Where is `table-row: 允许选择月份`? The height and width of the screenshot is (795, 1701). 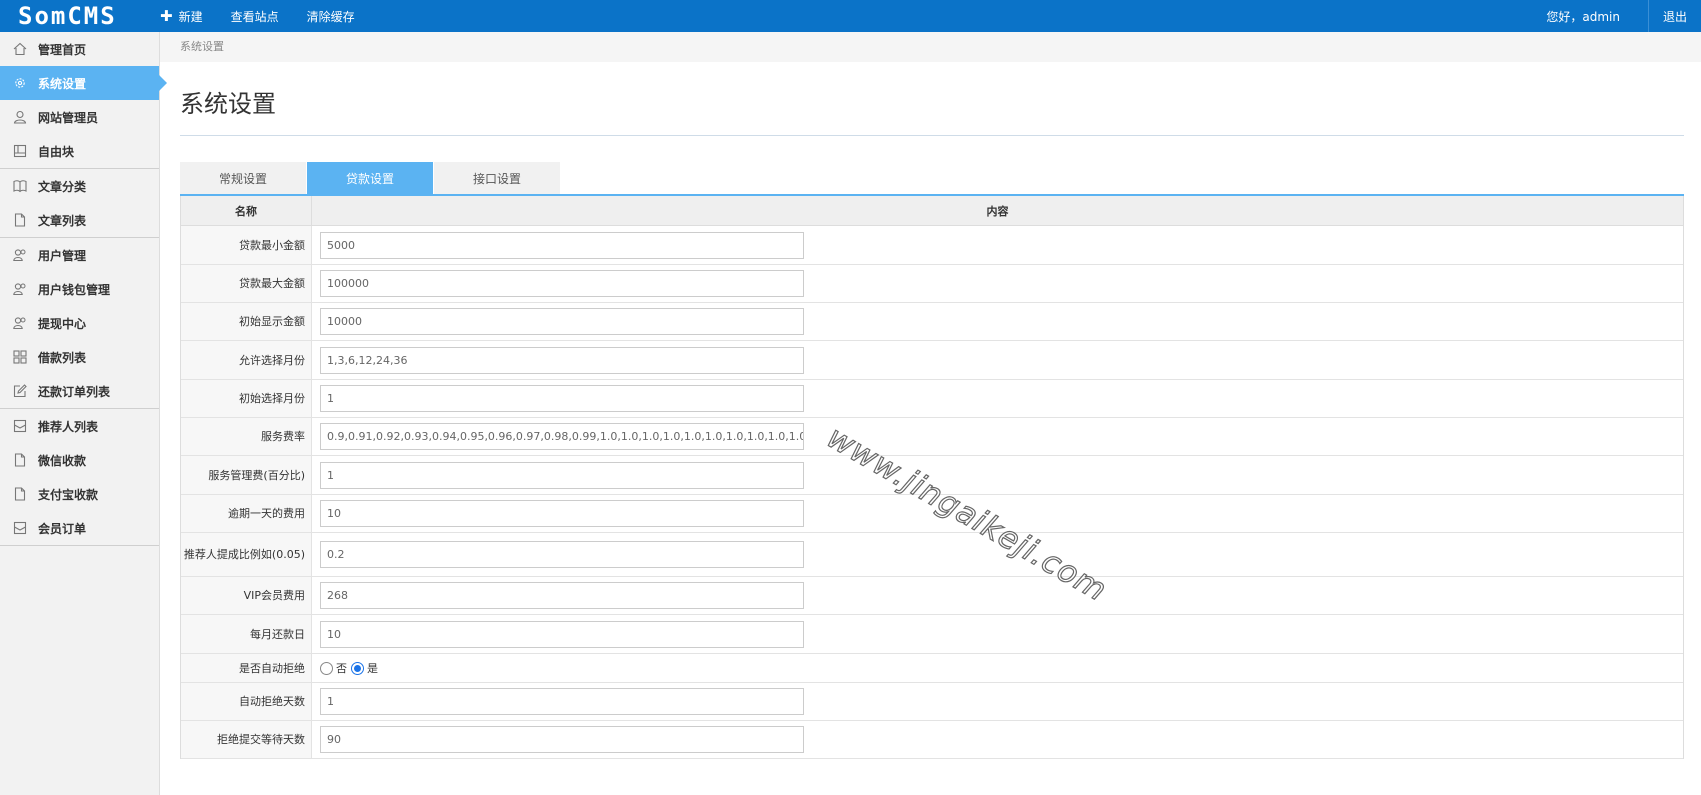
table-row: 允许选择月份 is located at coordinates (932, 360).